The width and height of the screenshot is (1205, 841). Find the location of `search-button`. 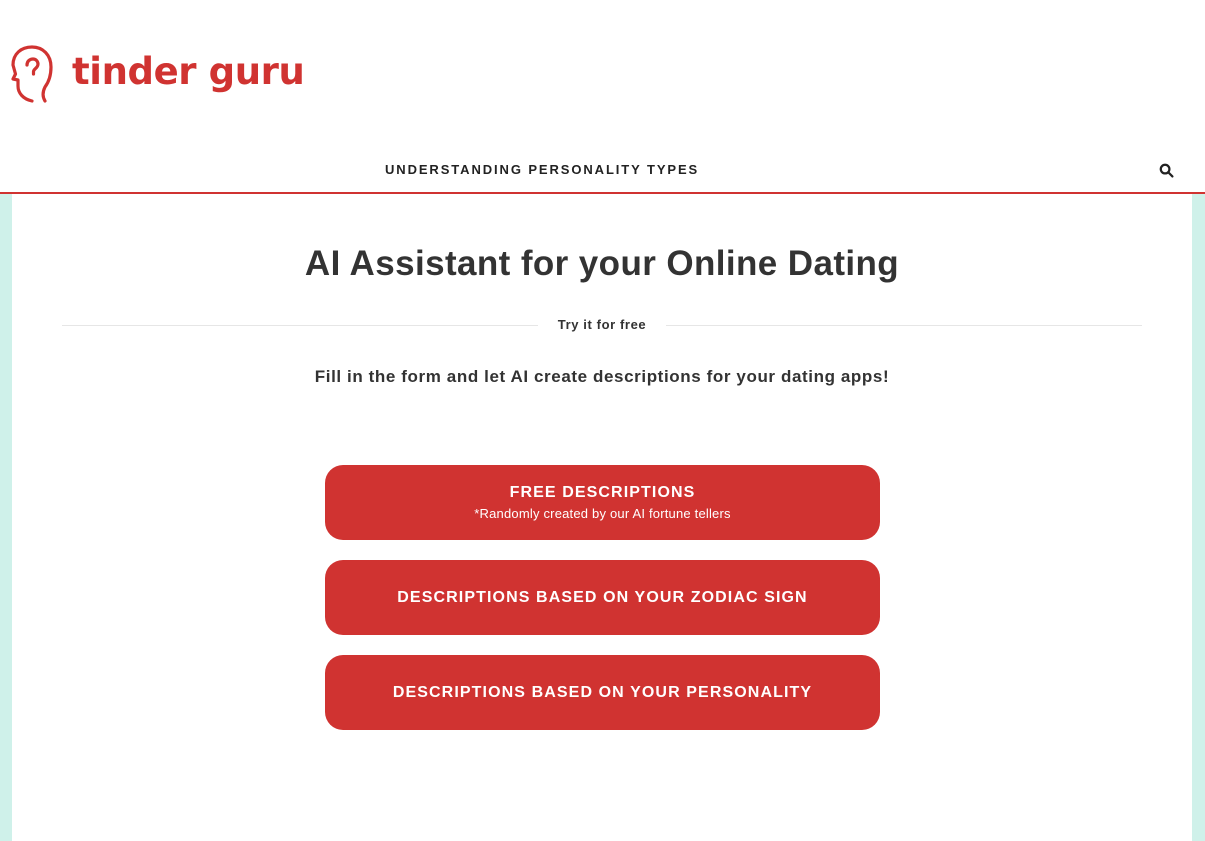

search-button is located at coordinates (1168, 170).